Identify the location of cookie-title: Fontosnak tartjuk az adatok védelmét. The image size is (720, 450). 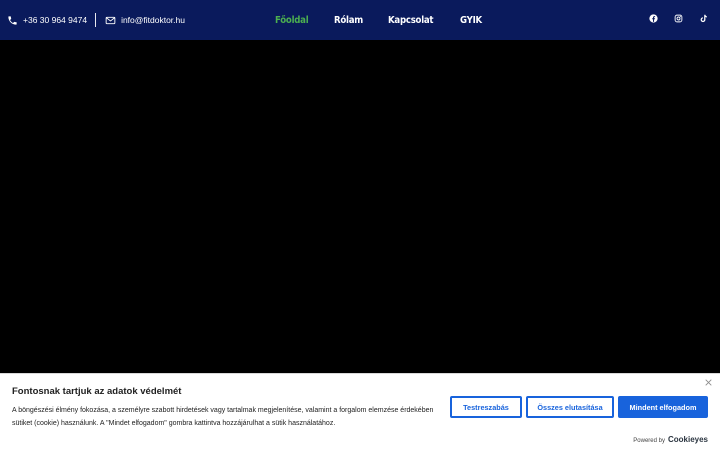
(97, 391).